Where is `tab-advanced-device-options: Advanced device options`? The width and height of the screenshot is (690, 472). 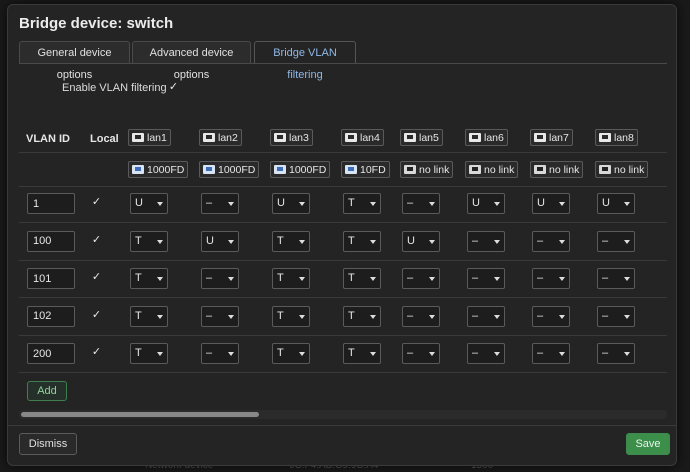 tab-advanced-device-options: Advanced device options is located at coordinates (191, 61).